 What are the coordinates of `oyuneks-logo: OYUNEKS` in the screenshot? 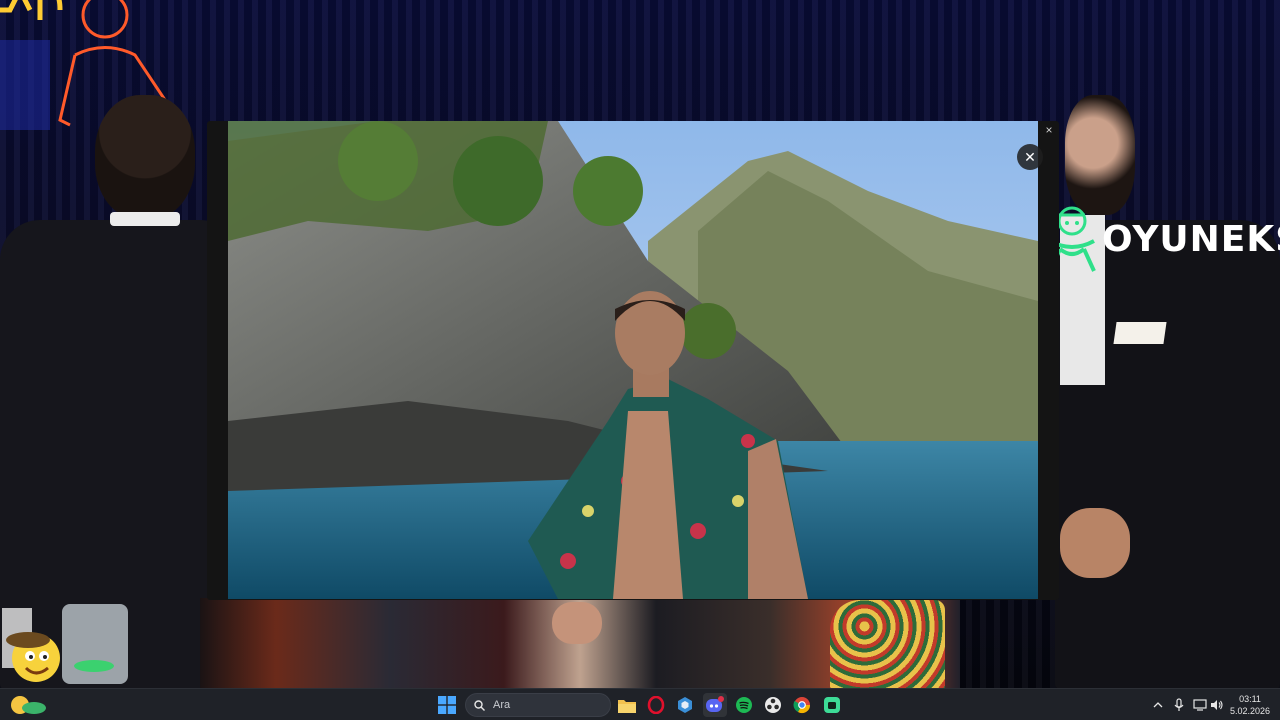 It's located at (1163, 239).